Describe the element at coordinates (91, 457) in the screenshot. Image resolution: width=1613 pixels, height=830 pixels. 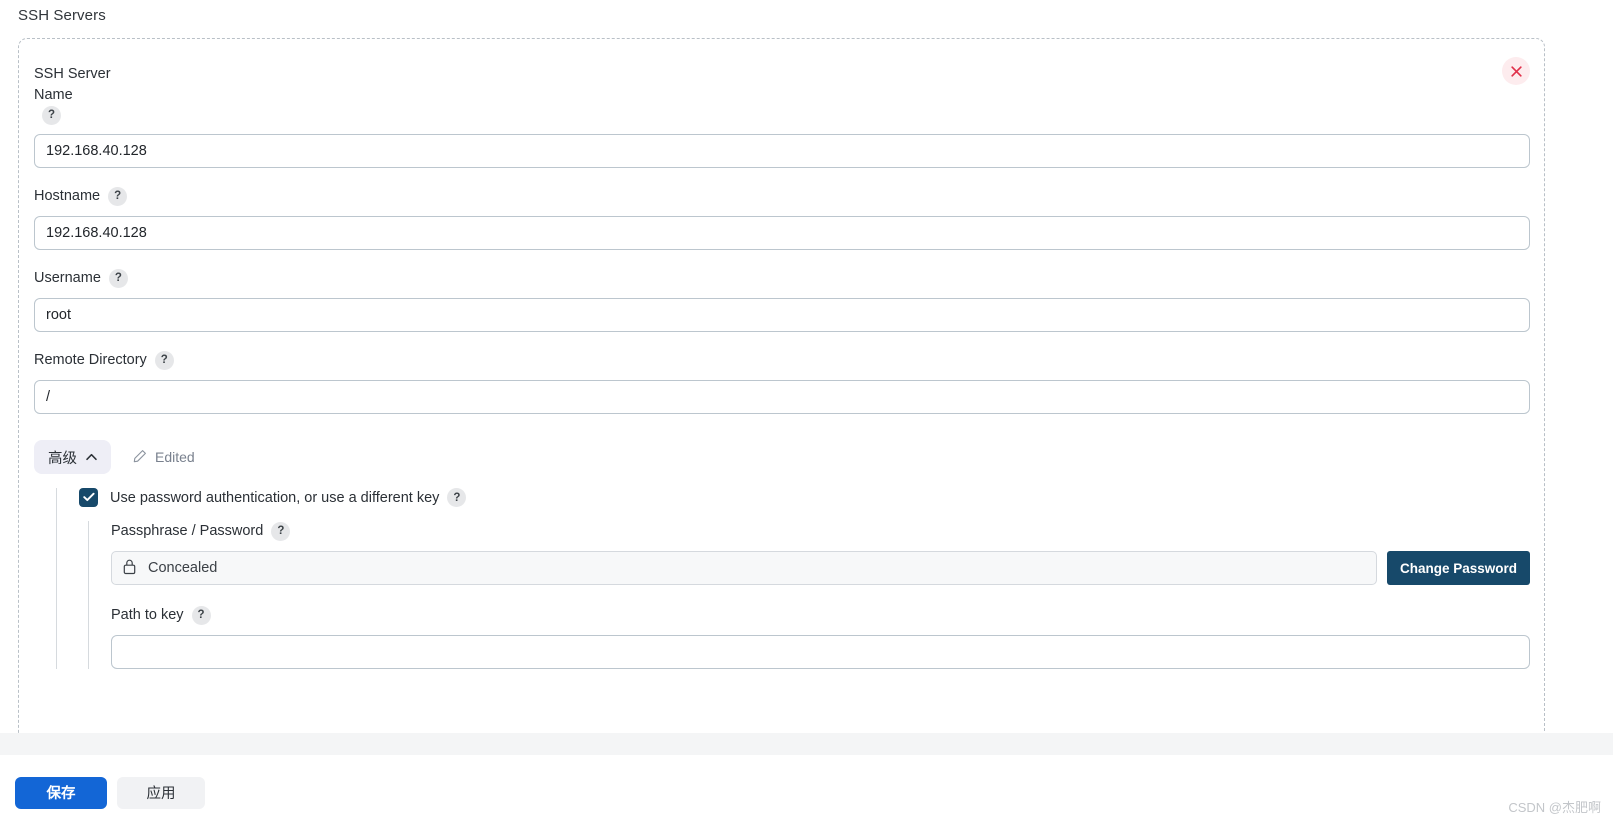
I see `chevron-up-icon` at that location.